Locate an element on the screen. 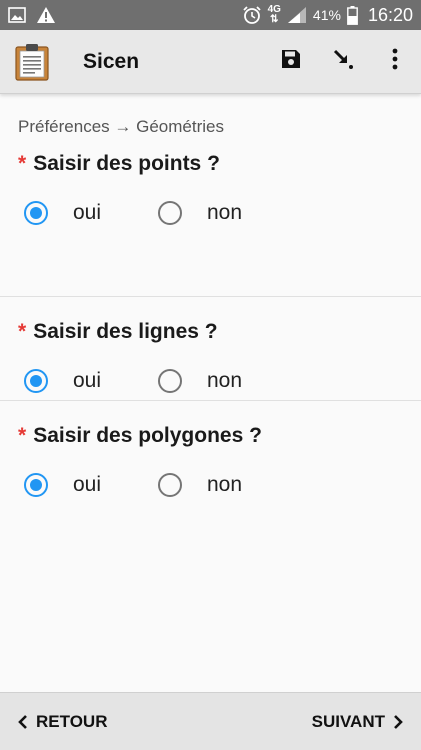  next-label: SUIVANT is located at coordinates (348, 721).